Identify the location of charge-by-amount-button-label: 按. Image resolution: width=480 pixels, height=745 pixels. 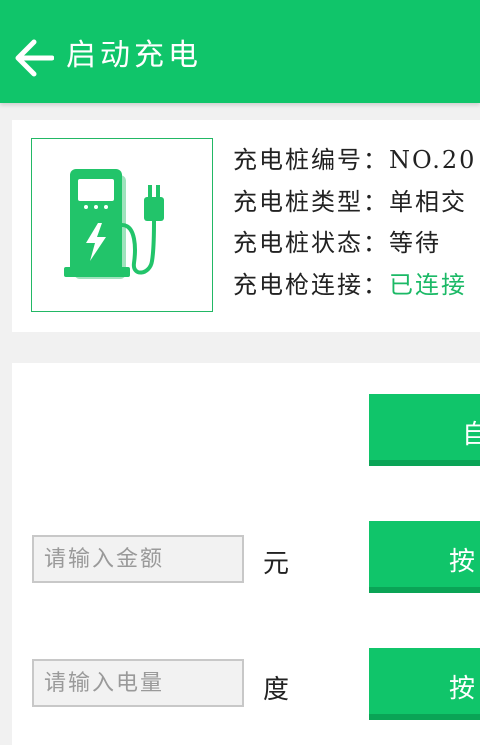
(462, 562).